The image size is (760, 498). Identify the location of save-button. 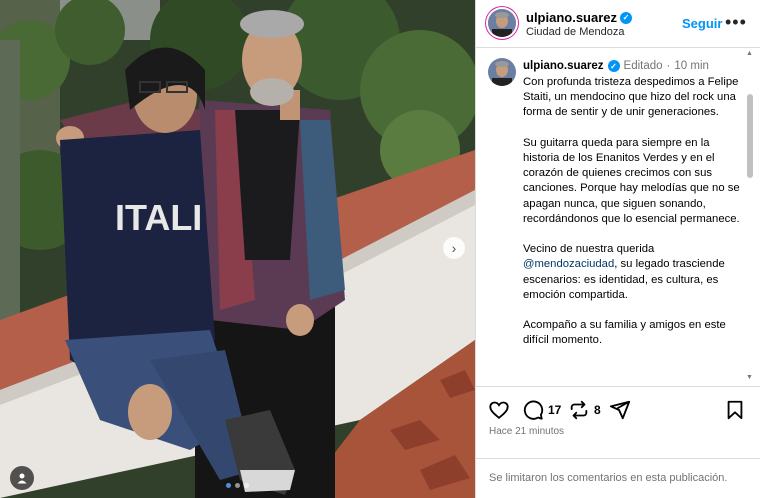
(735, 410).